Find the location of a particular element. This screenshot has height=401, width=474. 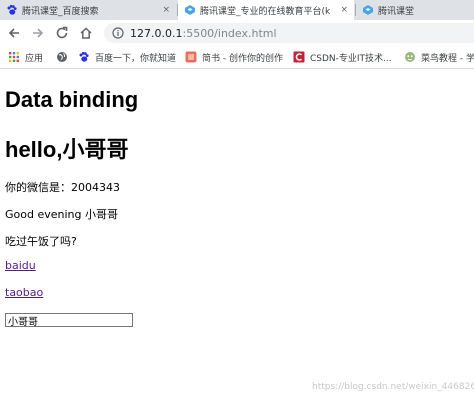

tab-baidu-search: 腾讯课堂_百度搜索 × is located at coordinates (88, 10).